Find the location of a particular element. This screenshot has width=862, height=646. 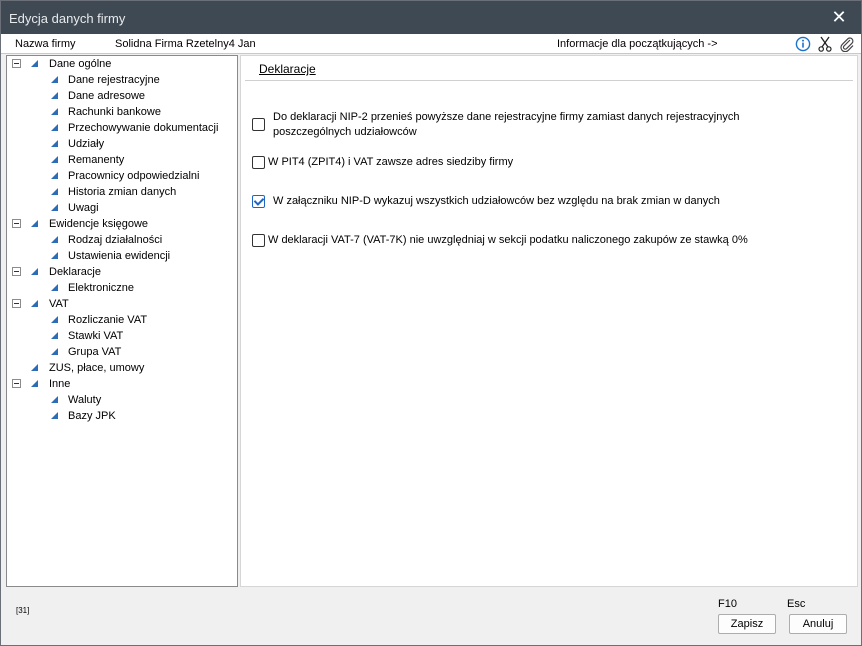

tree-item-grupa-vat: Grupa VAT is located at coordinates (121, 352).